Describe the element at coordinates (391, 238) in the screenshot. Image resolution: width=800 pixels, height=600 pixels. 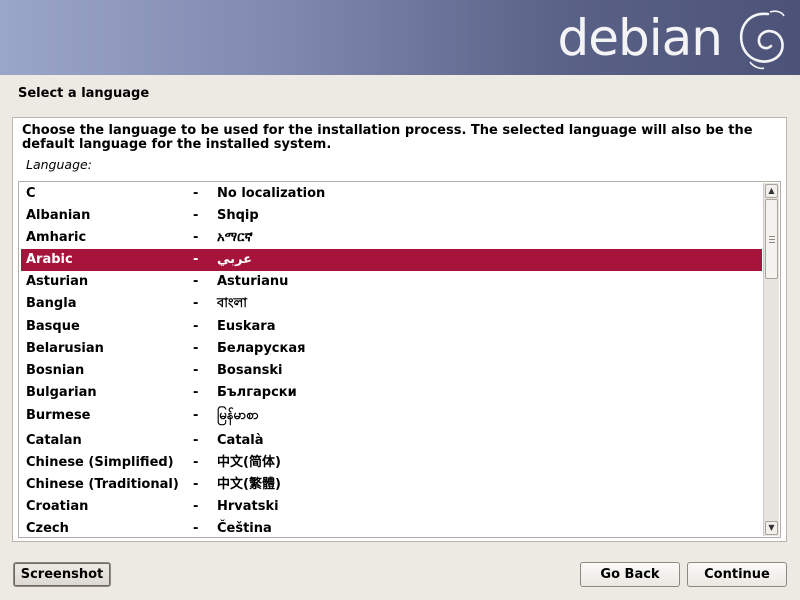
I see `language-option: Amharic - አማርኛ` at that location.